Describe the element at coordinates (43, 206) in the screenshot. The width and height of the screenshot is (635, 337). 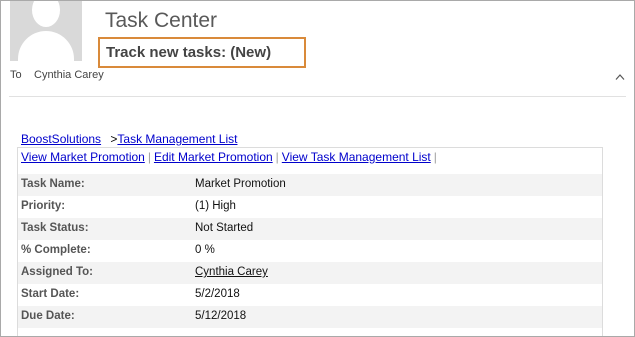
I see `field-label: Priority:` at that location.